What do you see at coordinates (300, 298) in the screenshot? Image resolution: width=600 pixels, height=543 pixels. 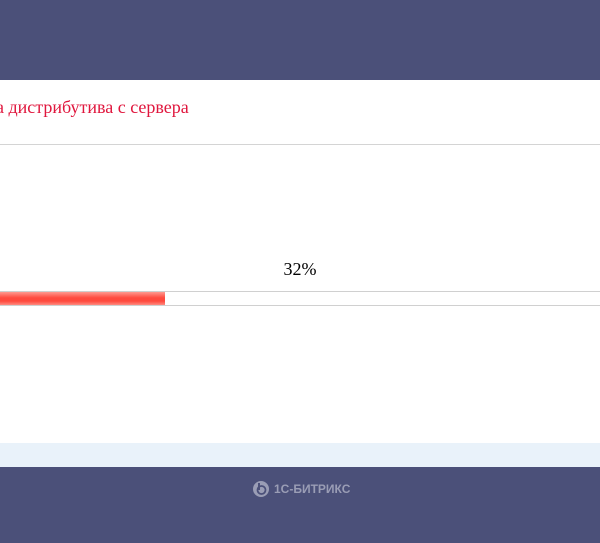 I see `progress-bar` at bounding box center [300, 298].